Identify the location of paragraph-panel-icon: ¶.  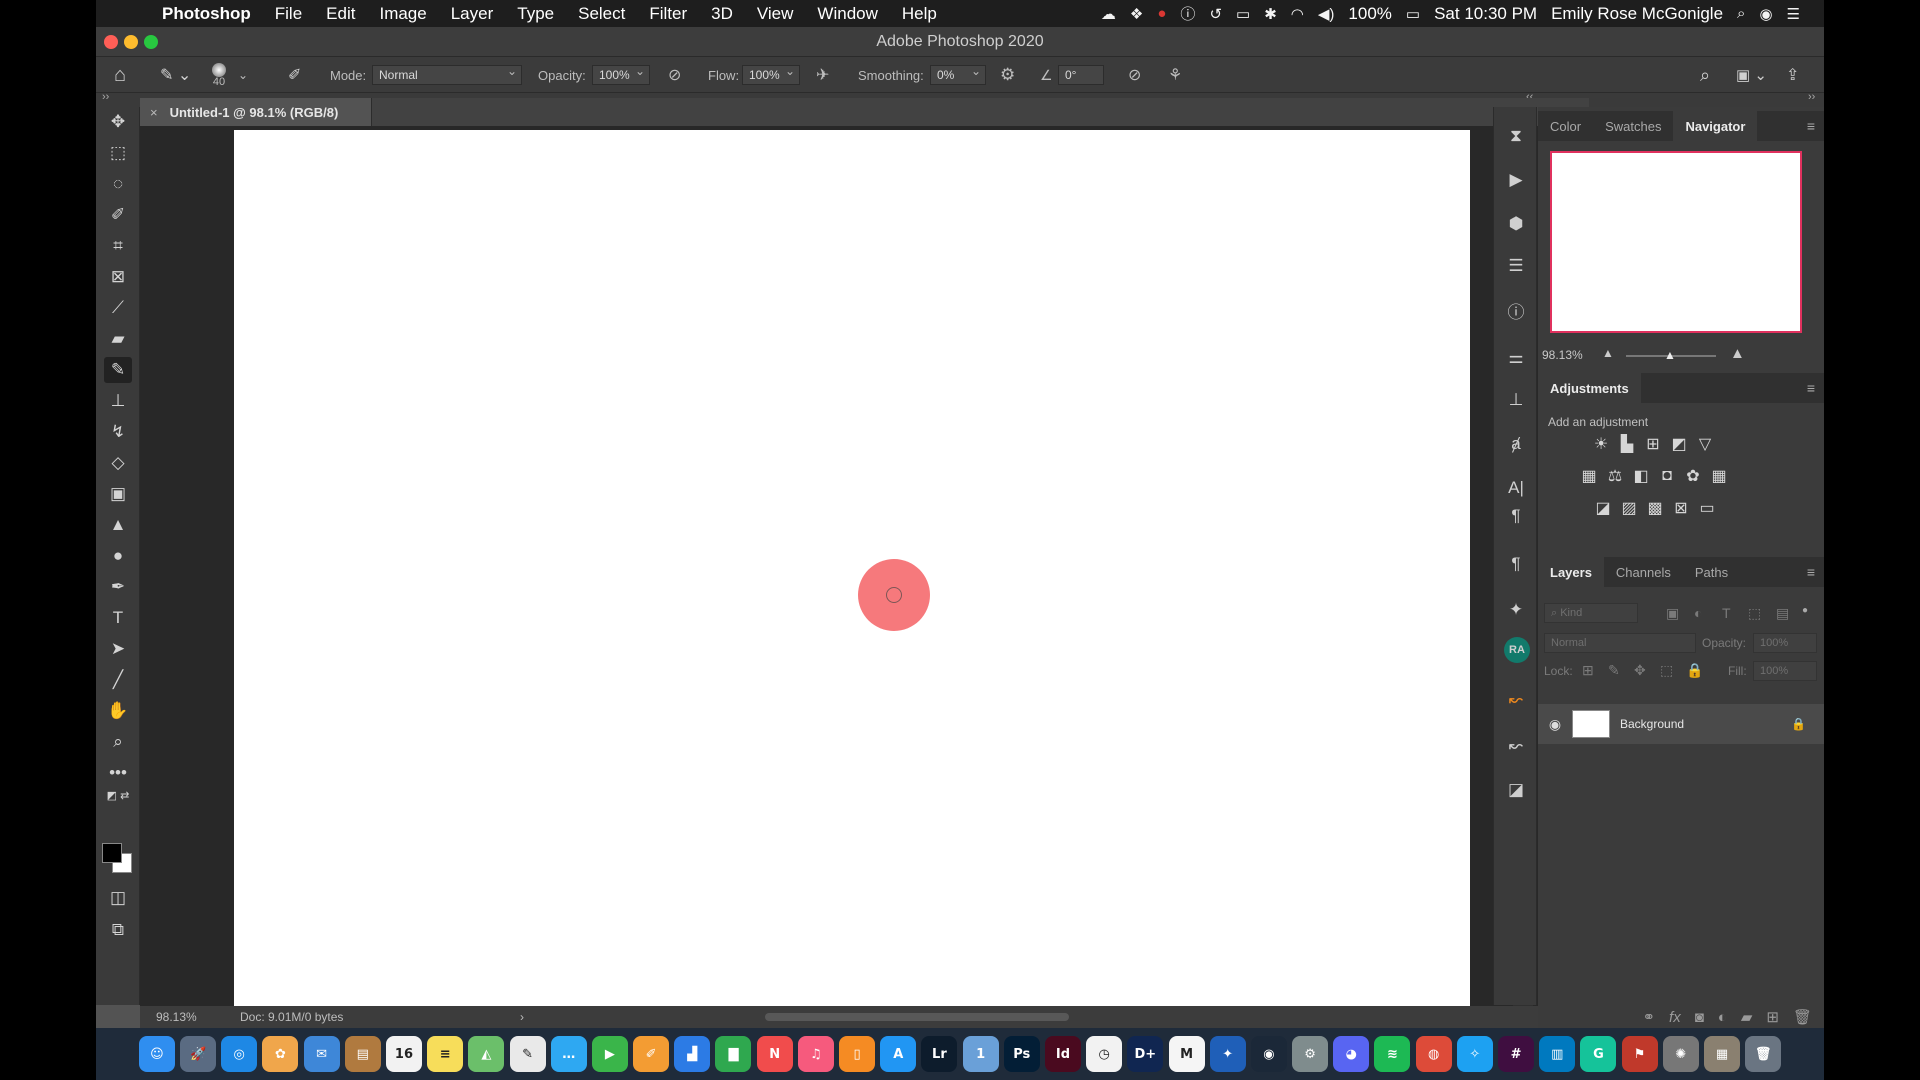
(1516, 516).